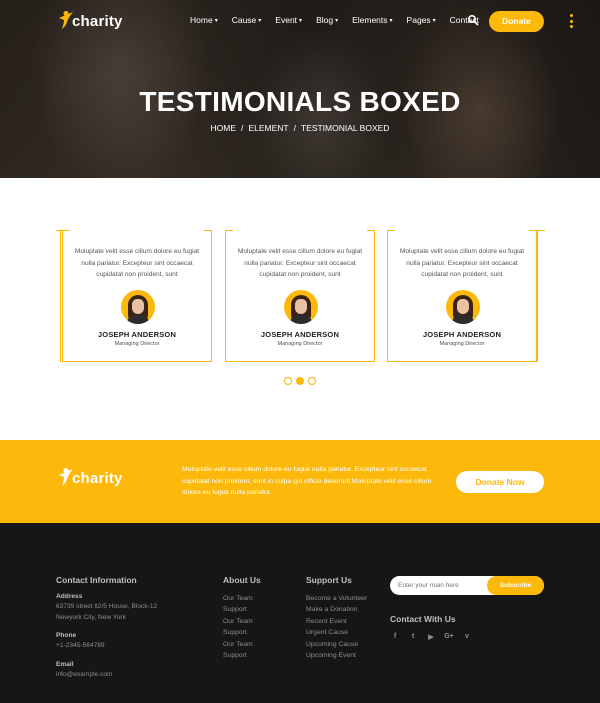 This screenshot has height=703, width=600. Describe the element at coordinates (80, 646) in the screenshot. I see `phone-value: +1-2345-564789` at that location.